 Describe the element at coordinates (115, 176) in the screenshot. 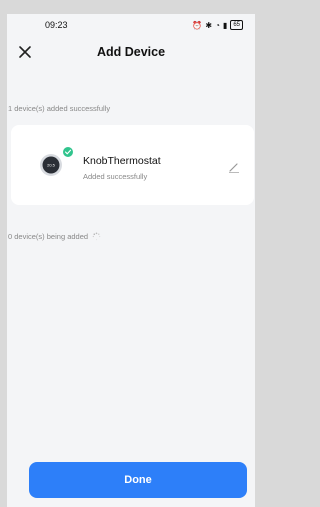

I see `device-status: Added successfully` at that location.